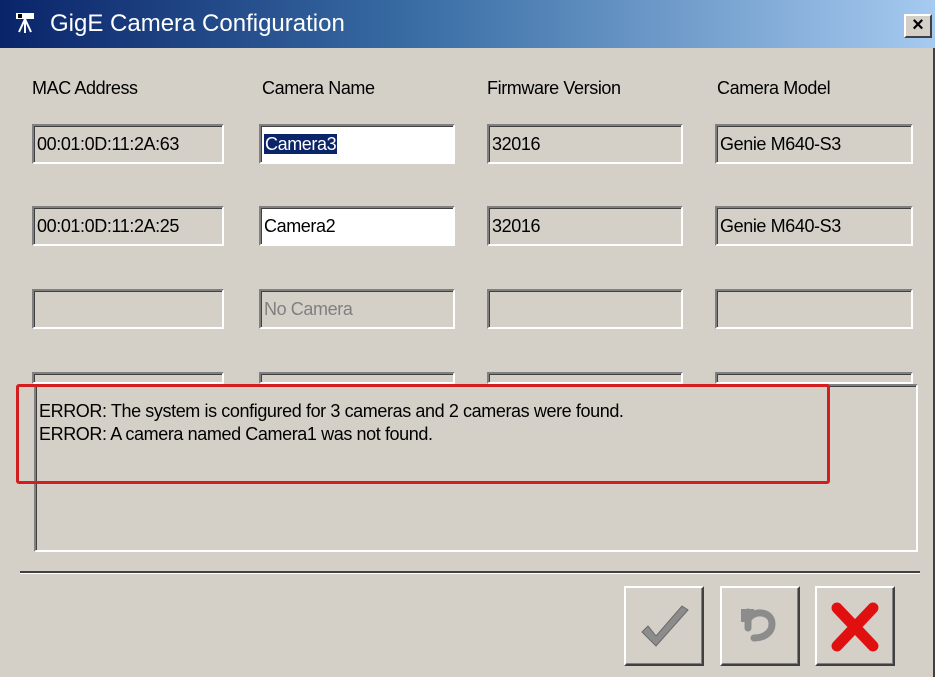 Image resolution: width=939 pixels, height=677 pixels. What do you see at coordinates (357, 144) in the screenshot?
I see `camera-name-input: Camera3` at bounding box center [357, 144].